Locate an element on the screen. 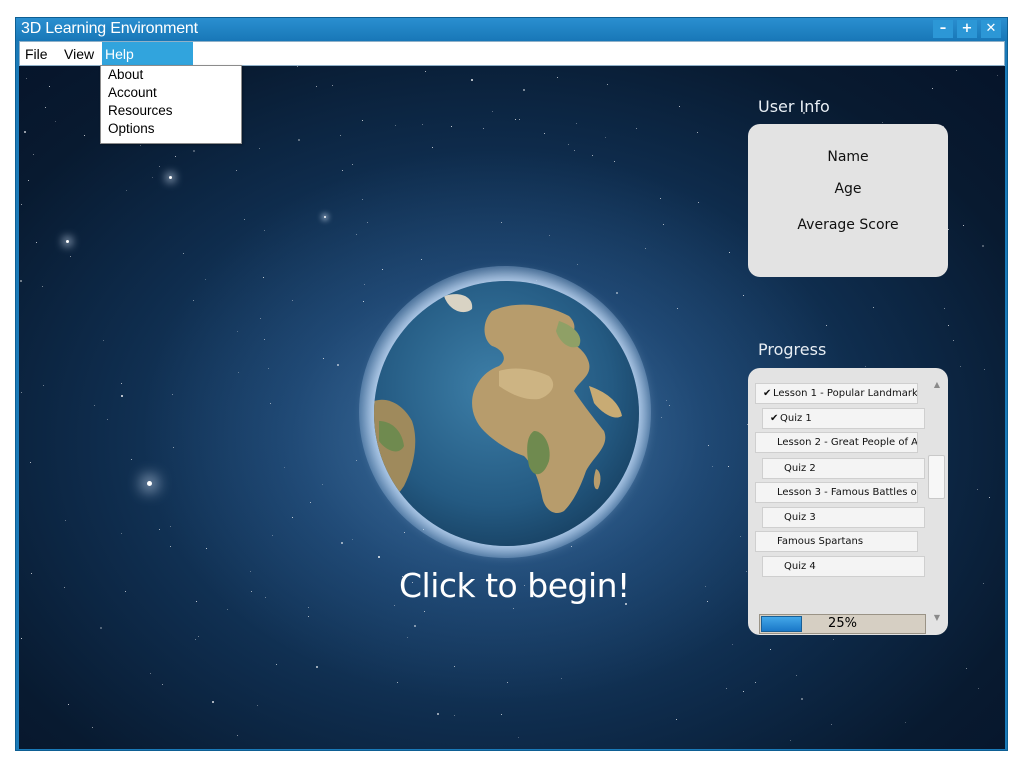 Image resolution: width=1024 pixels, height=768 pixels. scroll-down-icon: ▼ is located at coordinates (937, 618).